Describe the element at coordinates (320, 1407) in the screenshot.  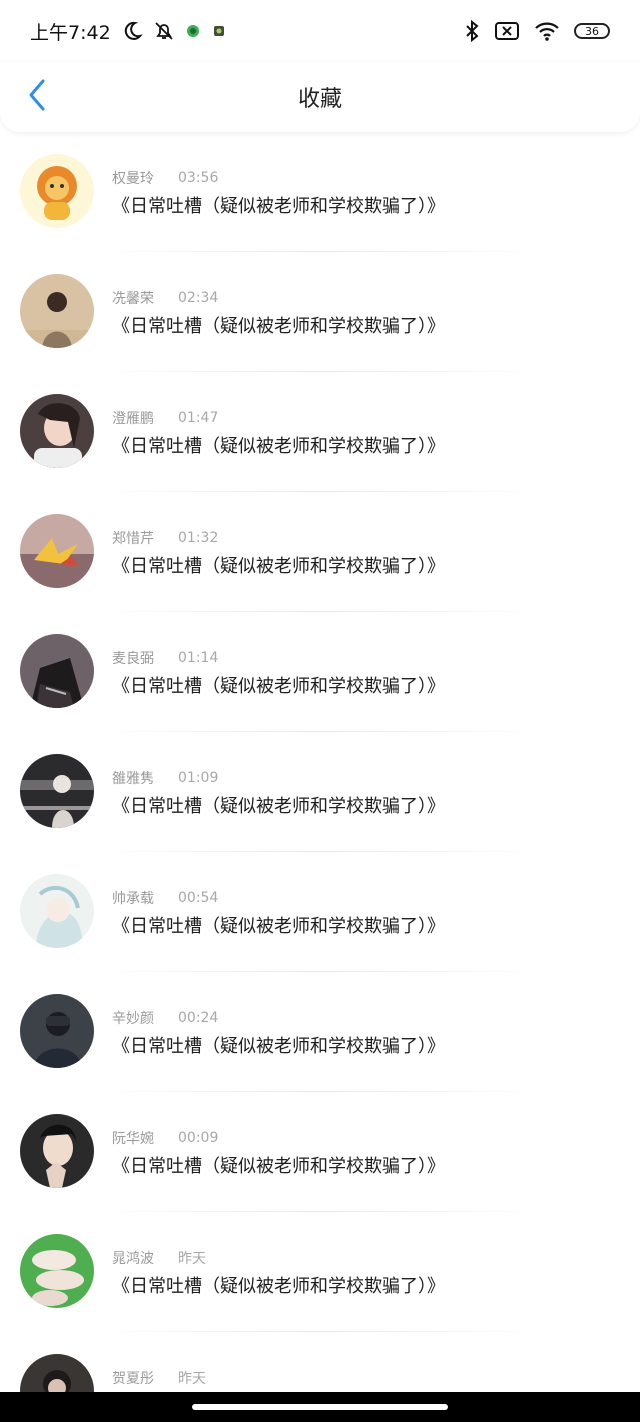
I see `home-indicator` at that location.